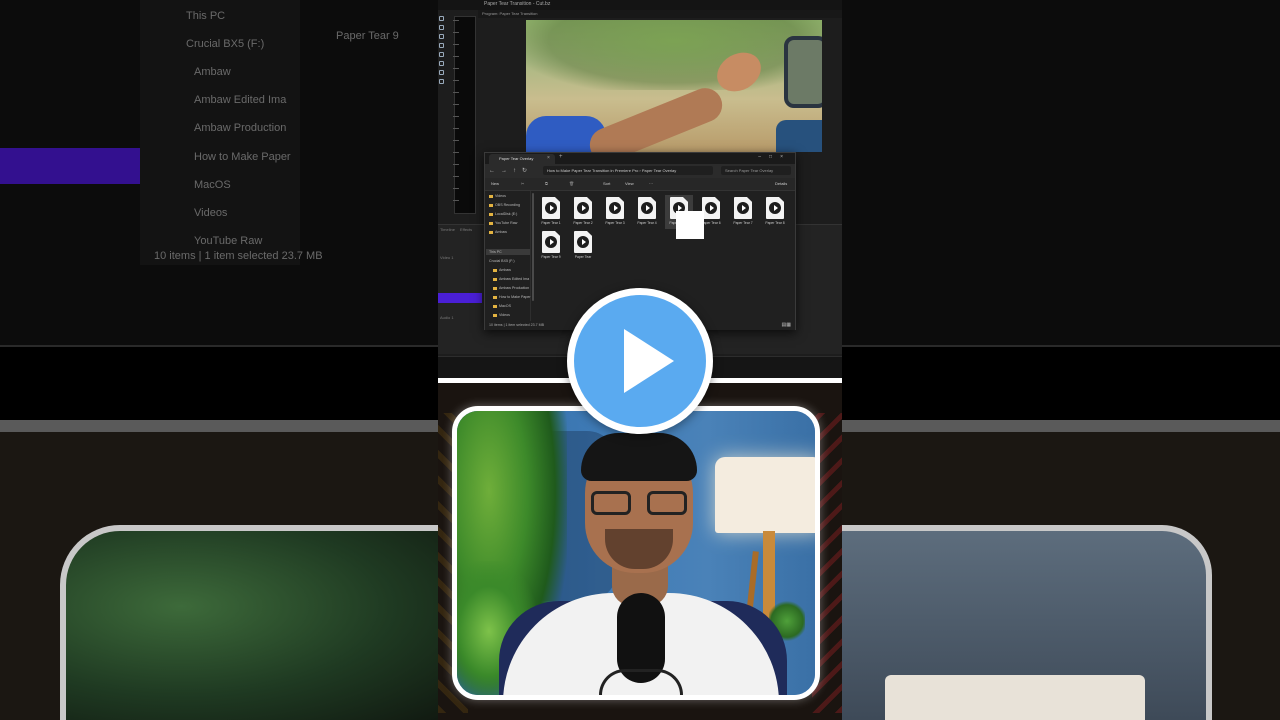 The height and width of the screenshot is (720, 1280). What do you see at coordinates (651, 183) in the screenshot?
I see `more-icon: ···` at bounding box center [651, 183].